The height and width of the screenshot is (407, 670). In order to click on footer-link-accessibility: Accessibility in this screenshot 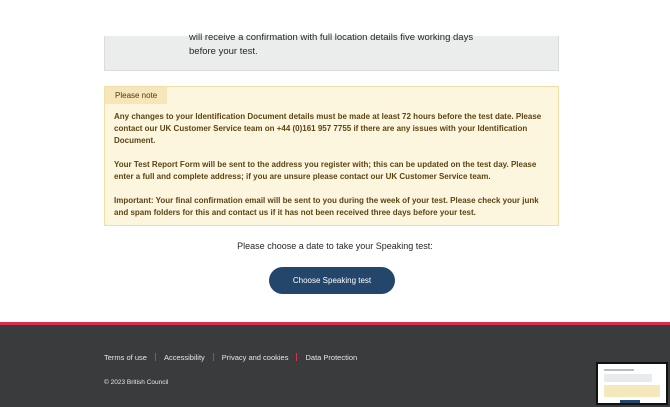, I will do `click(184, 357)`.